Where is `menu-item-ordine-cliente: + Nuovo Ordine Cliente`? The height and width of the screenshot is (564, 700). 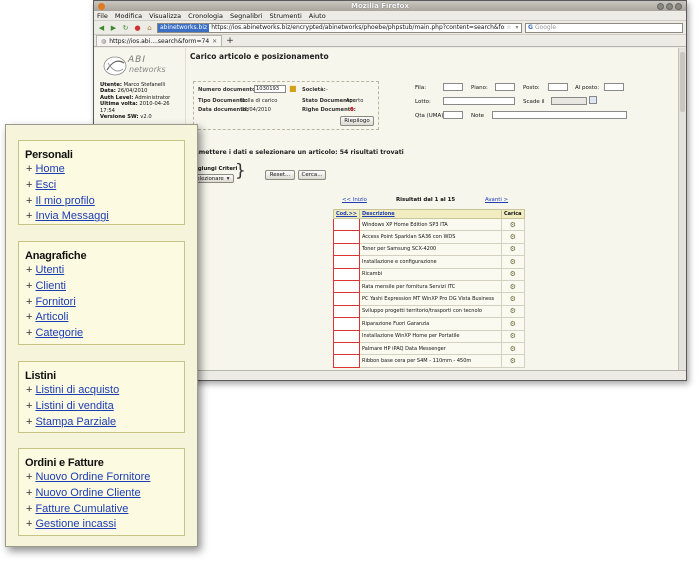 menu-item-ordine-cliente: + Nuovo Ordine Cliente is located at coordinates (105, 494).